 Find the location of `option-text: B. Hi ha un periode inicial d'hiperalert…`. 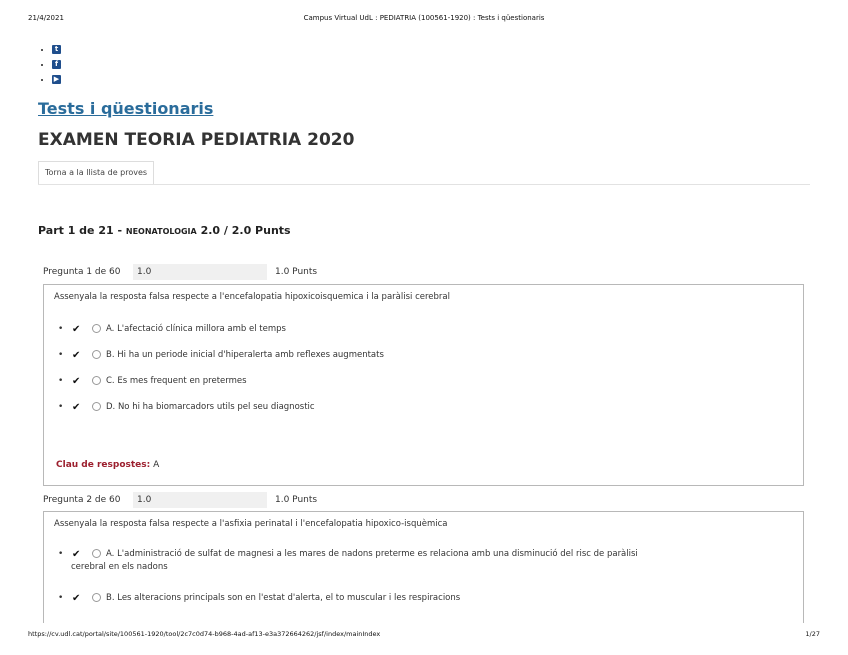

option-text: B. Hi ha un periode inicial d'hiperalert… is located at coordinates (245, 355).